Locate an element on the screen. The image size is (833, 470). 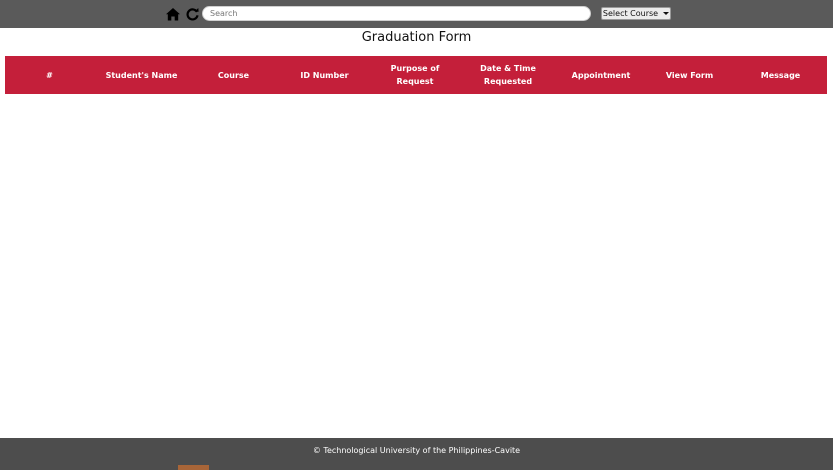
search-input is located at coordinates (396, 13).